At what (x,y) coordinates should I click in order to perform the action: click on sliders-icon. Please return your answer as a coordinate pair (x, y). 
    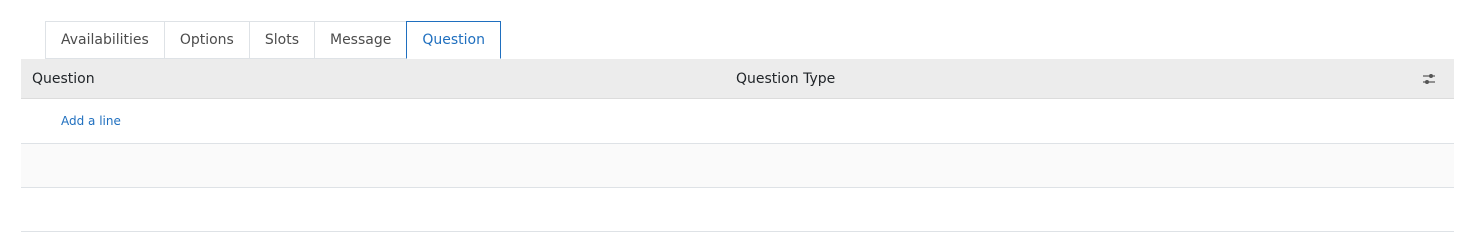
    Looking at the image, I should click on (1429, 78).